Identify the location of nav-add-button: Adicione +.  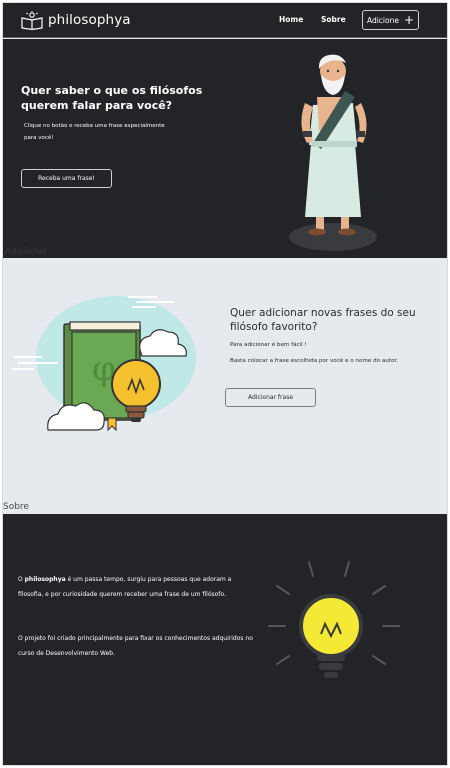
(390, 20).